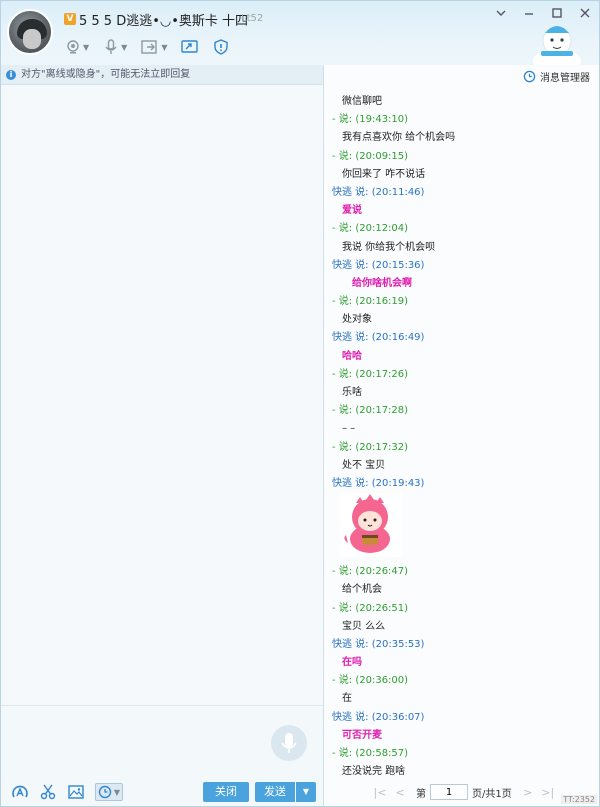 The height and width of the screenshot is (807, 600). Describe the element at coordinates (370, 447) in the screenshot. I see `message-sender-time: - 说: (20:17:32)` at that location.